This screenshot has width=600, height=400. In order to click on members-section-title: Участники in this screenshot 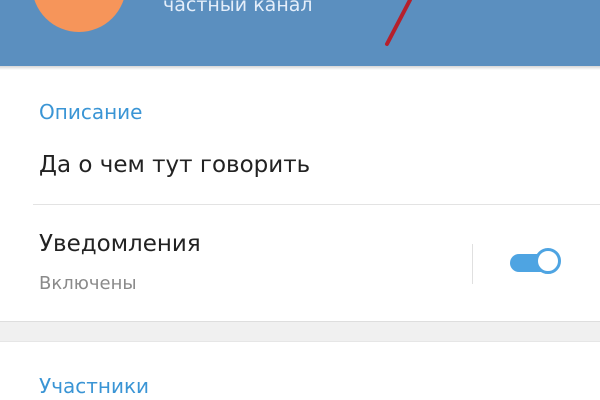, I will do `click(94, 386)`.